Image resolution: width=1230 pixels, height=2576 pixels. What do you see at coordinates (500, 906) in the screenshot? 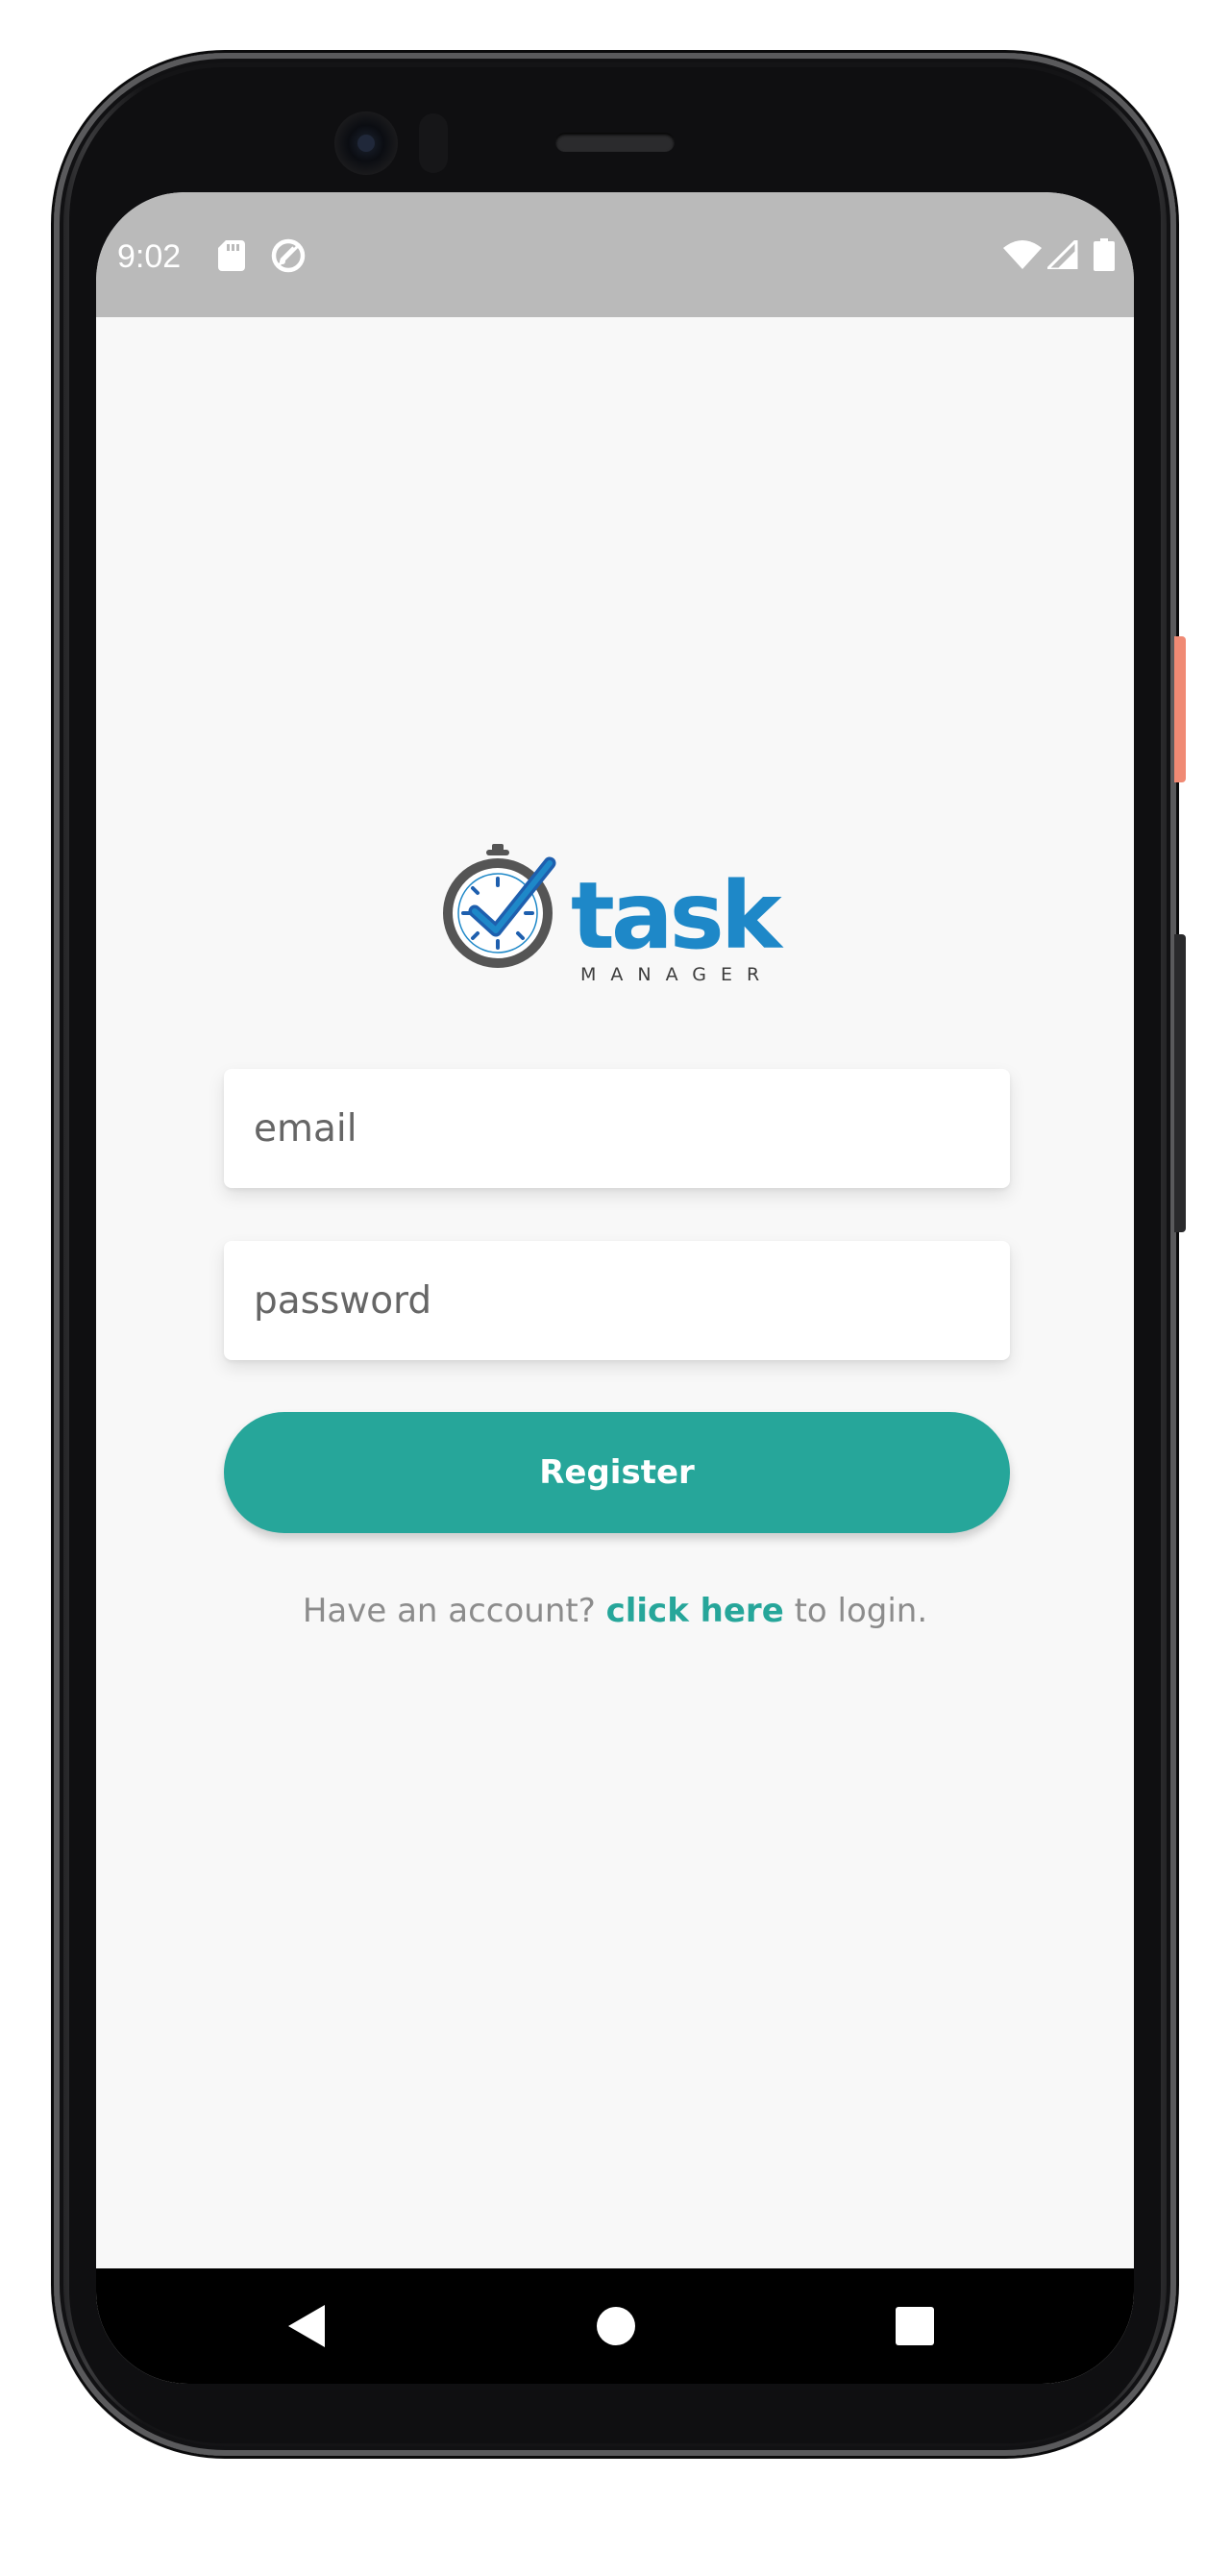
I see `stopwatch-check-icon` at bounding box center [500, 906].